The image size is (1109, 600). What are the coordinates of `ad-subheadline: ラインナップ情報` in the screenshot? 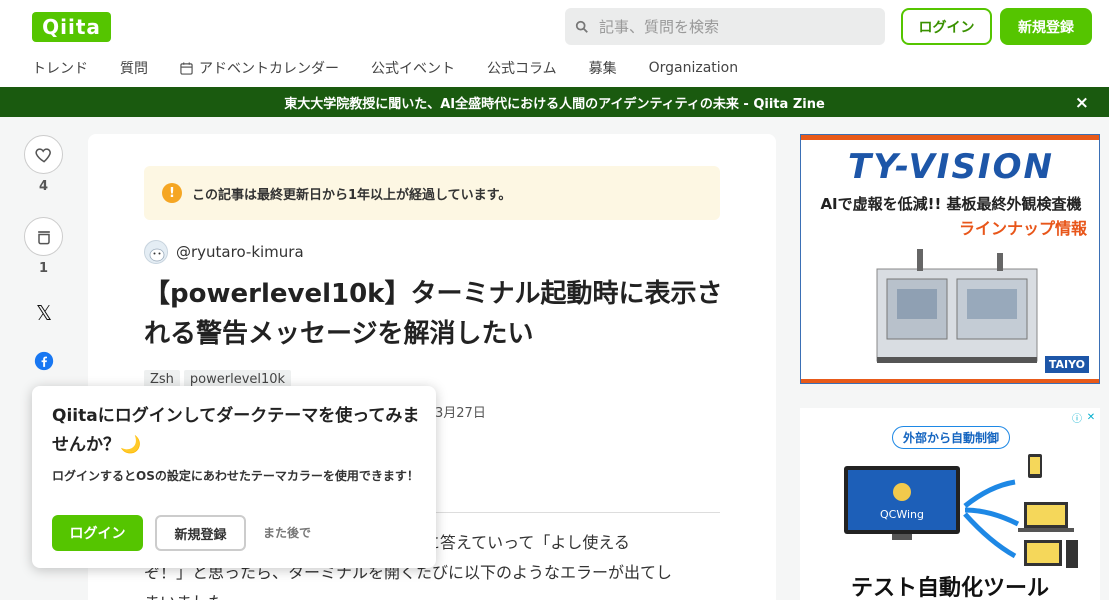 It's located at (1022, 228).